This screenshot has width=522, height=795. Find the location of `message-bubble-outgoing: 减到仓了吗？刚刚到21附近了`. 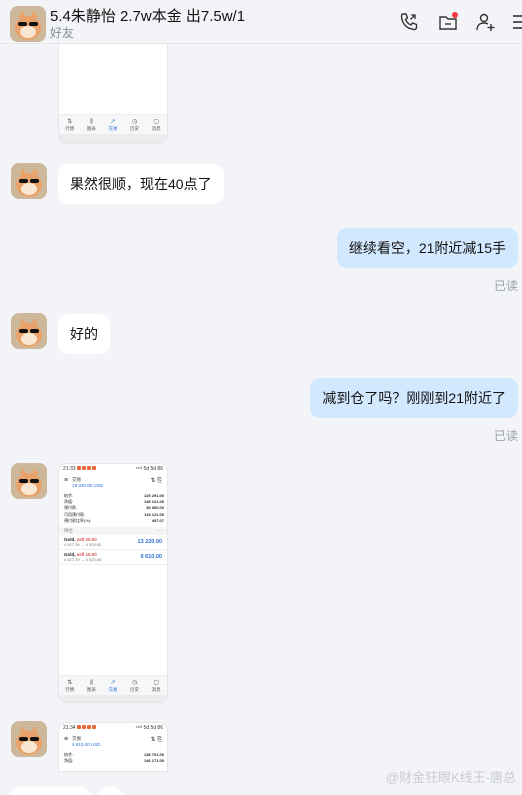

message-bubble-outgoing: 减到仓了吗？刚刚到21附近了 is located at coordinates (414, 398).